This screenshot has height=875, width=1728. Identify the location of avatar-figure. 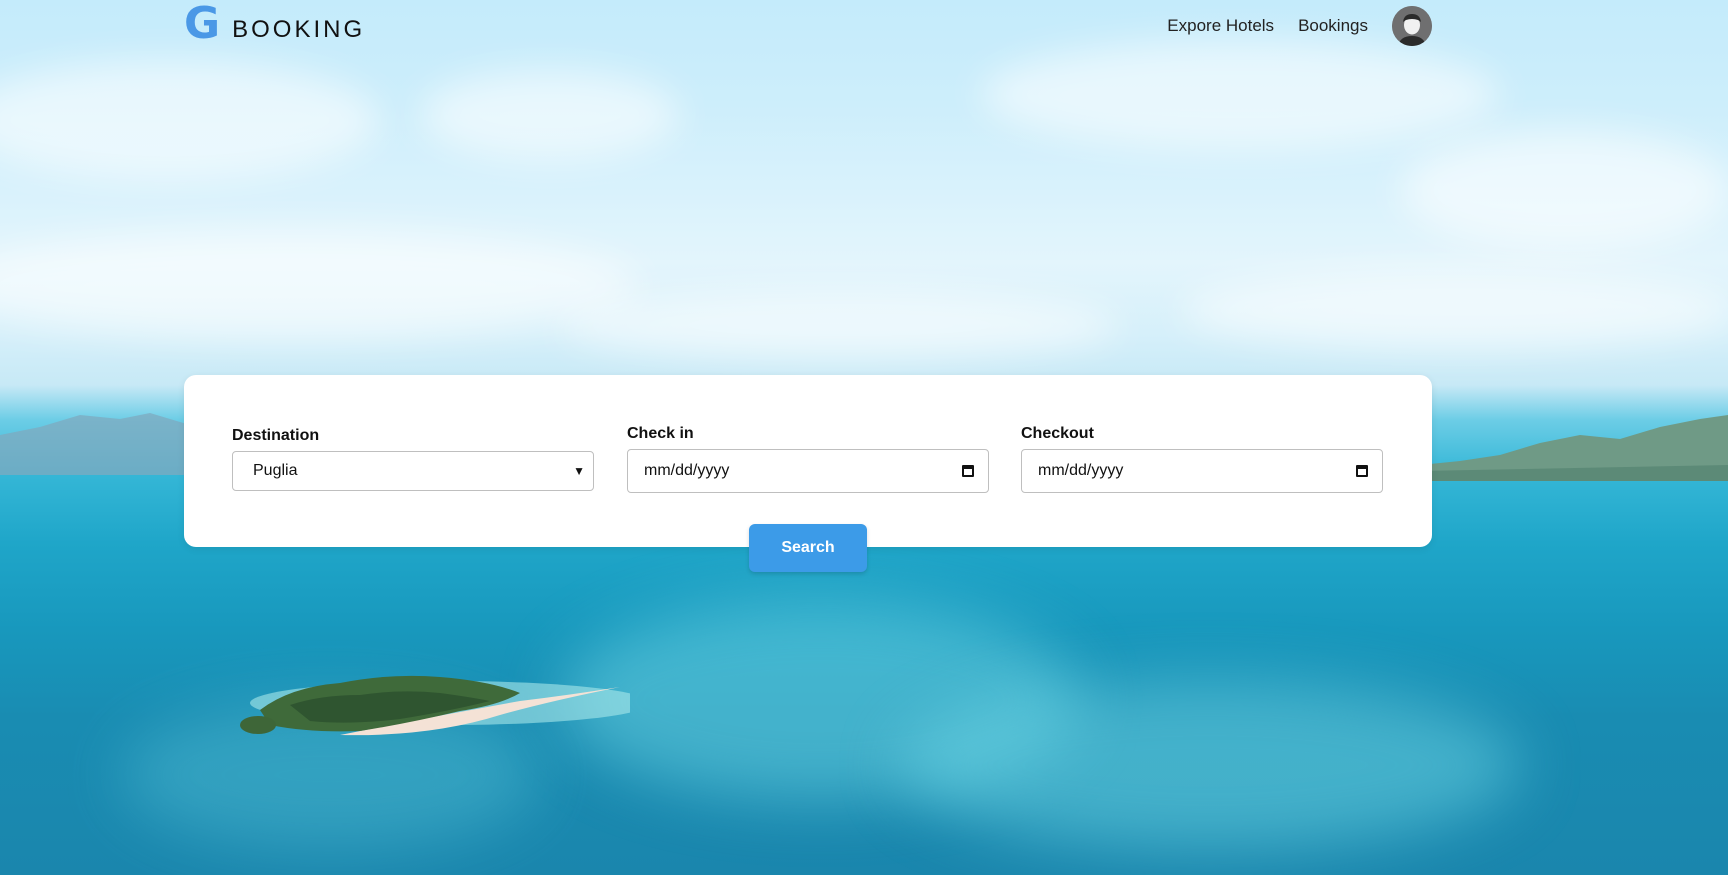
(1412, 26).